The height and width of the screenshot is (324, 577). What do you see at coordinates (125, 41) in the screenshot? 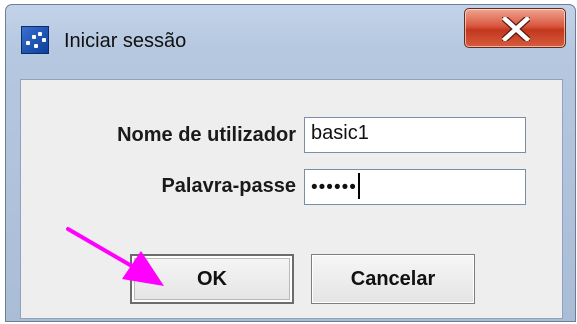
I see `window-title: Iniciar sessão` at bounding box center [125, 41].